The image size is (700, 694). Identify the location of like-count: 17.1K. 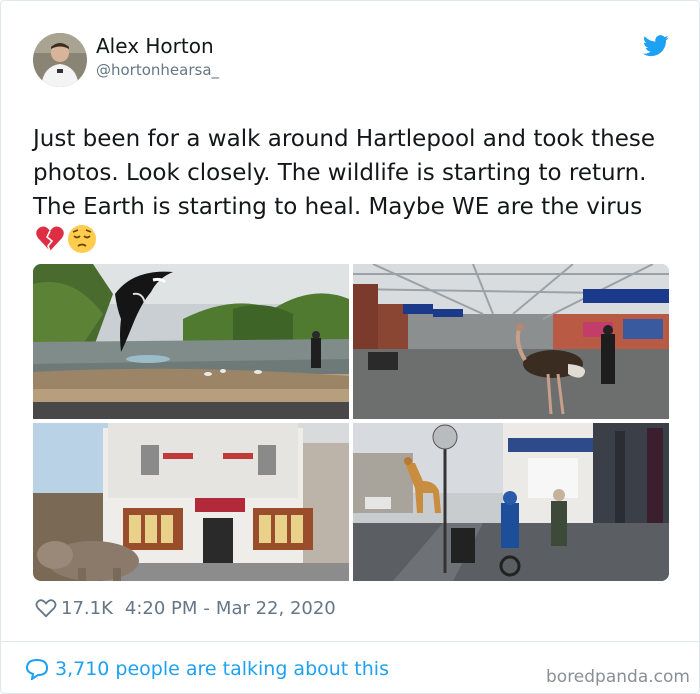
(87, 608).